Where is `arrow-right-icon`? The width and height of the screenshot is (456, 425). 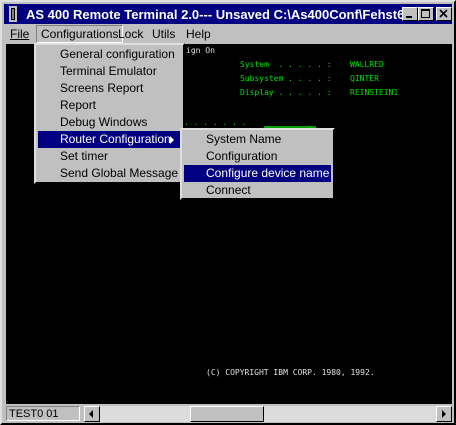 arrow-right-icon is located at coordinates (444, 414).